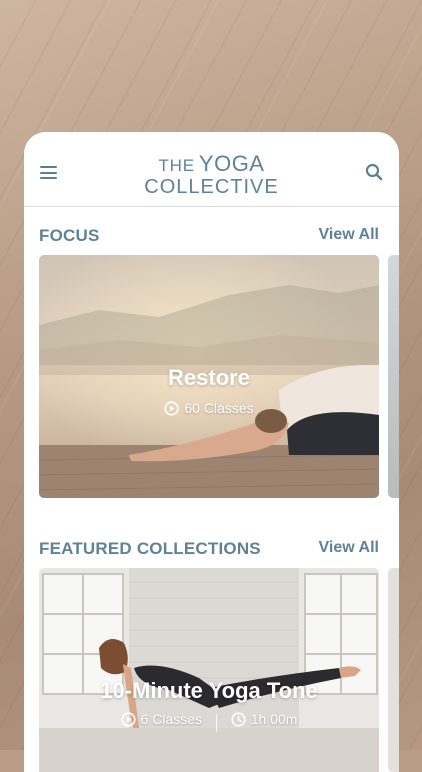 The width and height of the screenshot is (422, 772). I want to click on focus-view-all-link: View All, so click(349, 235).